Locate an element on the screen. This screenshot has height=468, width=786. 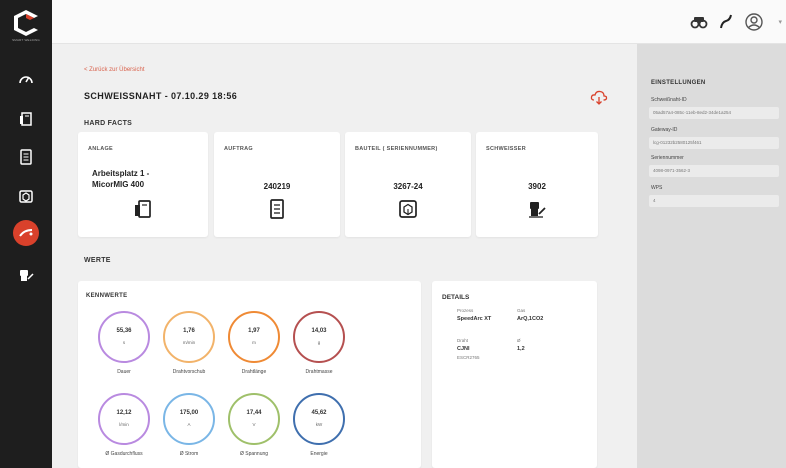
gauge-label: Energie is located at coordinates (319, 454).